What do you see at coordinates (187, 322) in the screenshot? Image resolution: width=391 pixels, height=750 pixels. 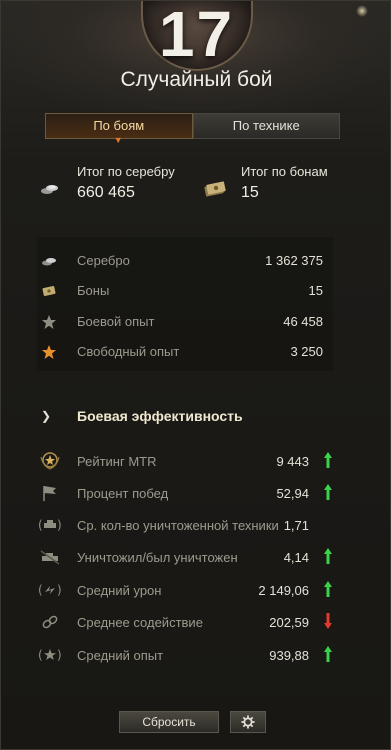 I see `income-row-combat-xp: Боевой опыт 46 458` at bounding box center [187, 322].